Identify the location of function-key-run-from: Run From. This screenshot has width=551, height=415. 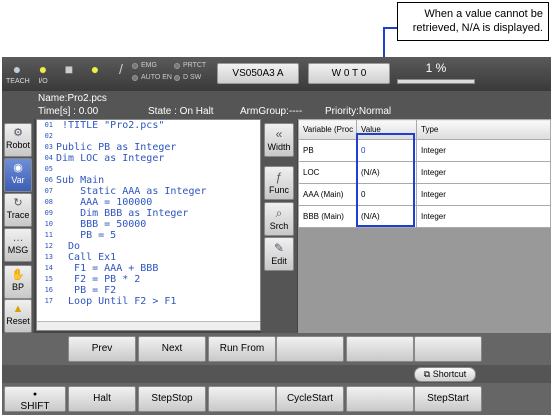
(242, 349).